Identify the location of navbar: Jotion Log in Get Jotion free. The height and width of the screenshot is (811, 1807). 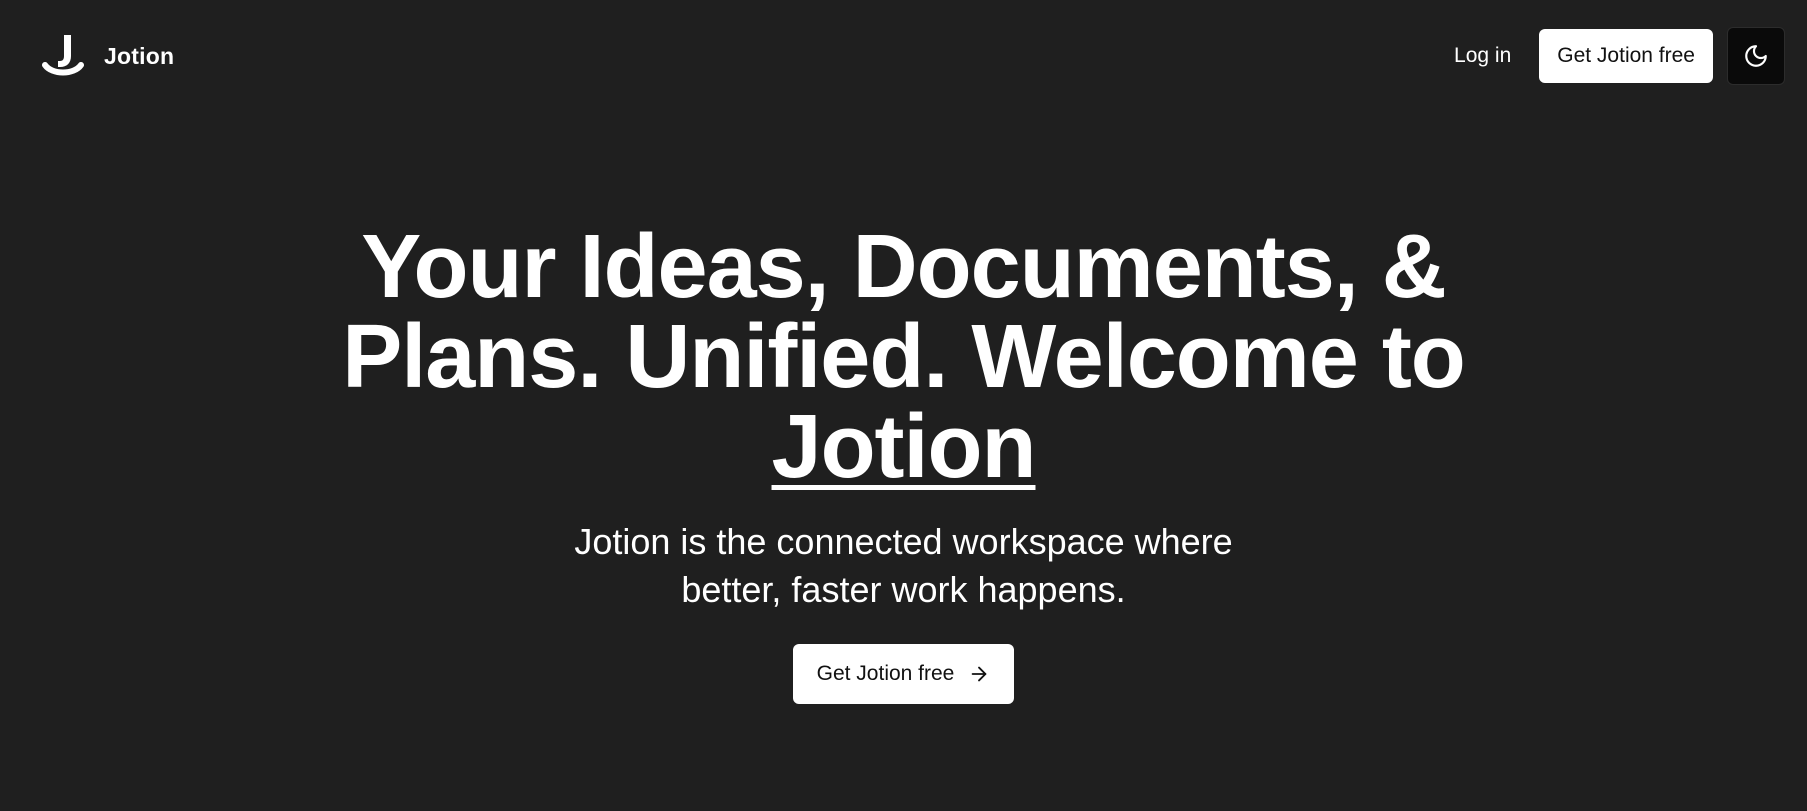
(903, 56).